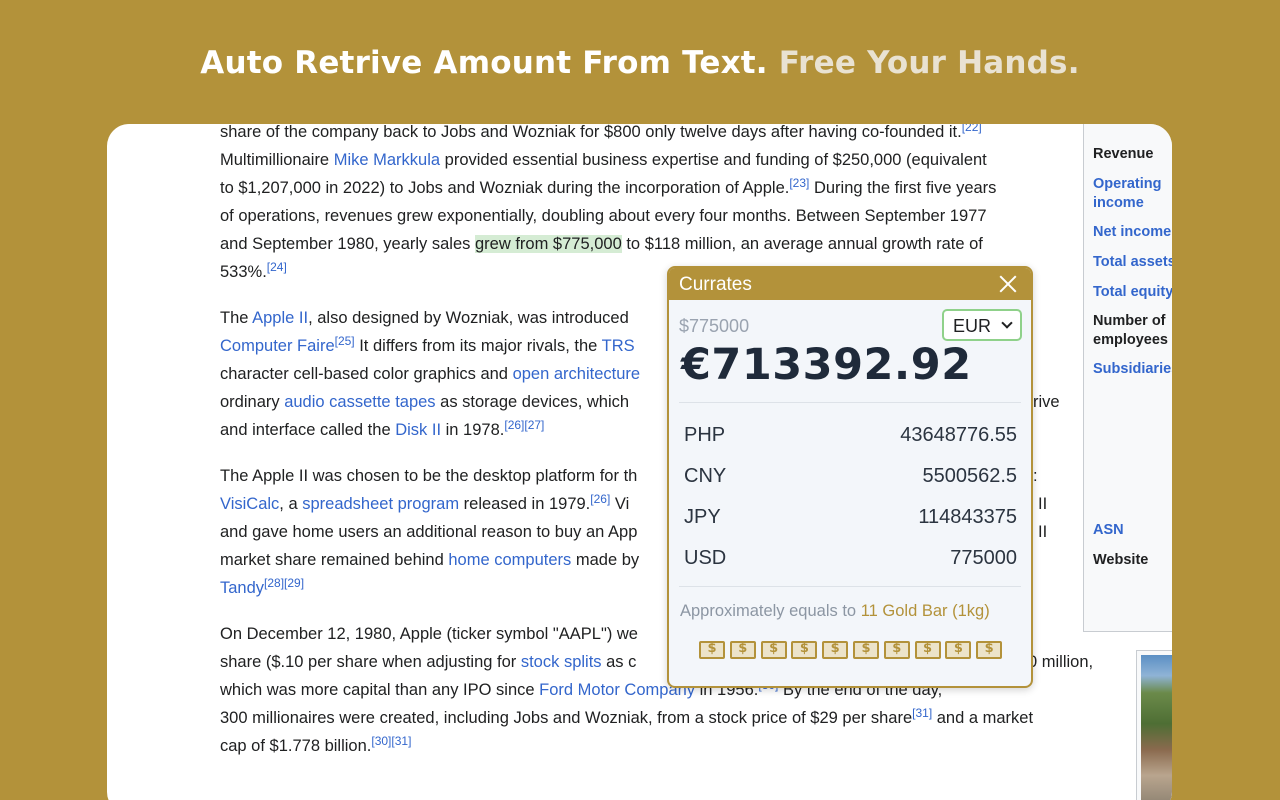 The width and height of the screenshot is (1280, 800). Describe the element at coordinates (478, 346) in the screenshot. I see `text: It differs from its major rivals, the` at that location.